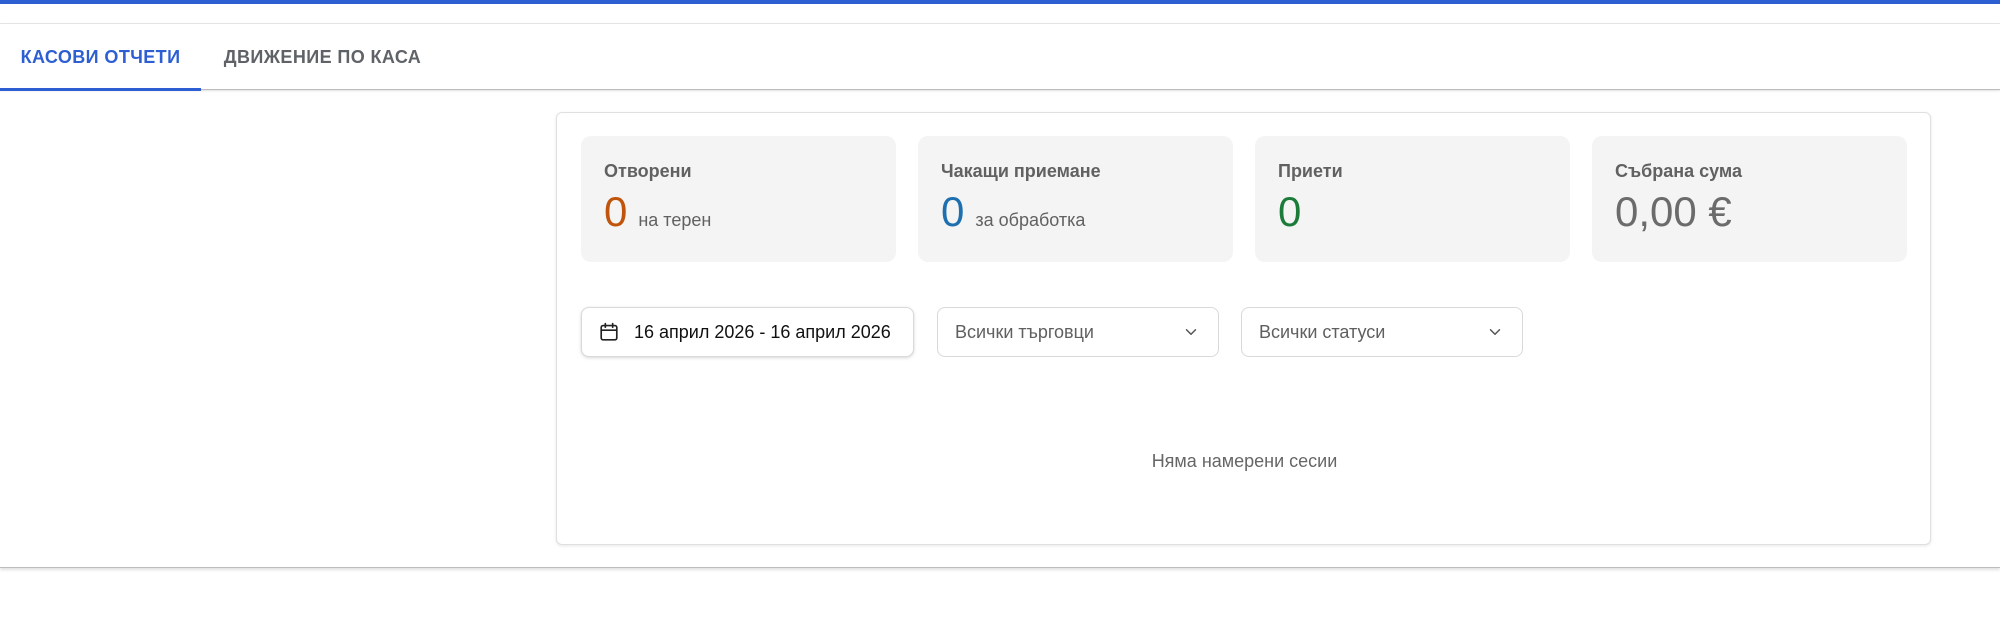  I want to click on tab-cash-reports-label: КАСОВИ ОТЧЕТИ, so click(100, 56).